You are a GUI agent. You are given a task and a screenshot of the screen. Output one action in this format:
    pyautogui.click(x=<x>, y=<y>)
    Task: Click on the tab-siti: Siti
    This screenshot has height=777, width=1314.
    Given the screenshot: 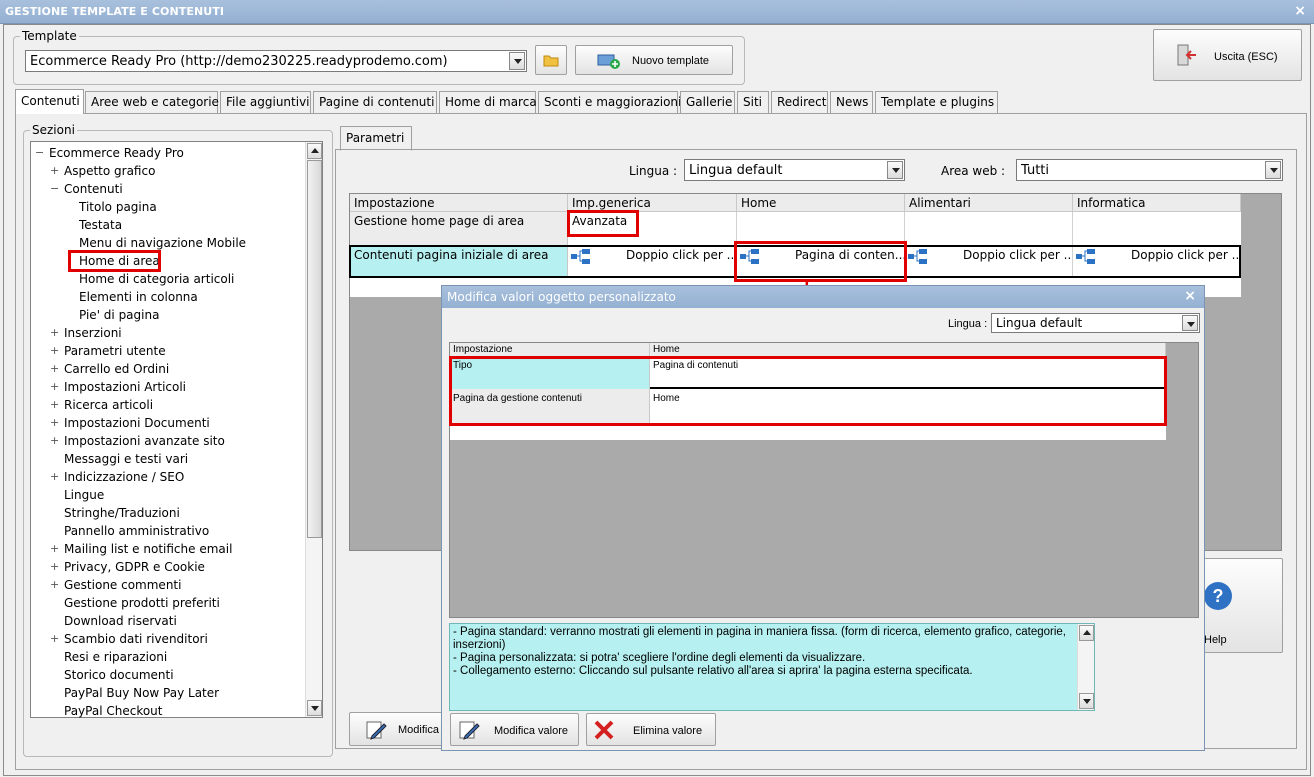 What is the action you would take?
    pyautogui.click(x=753, y=102)
    